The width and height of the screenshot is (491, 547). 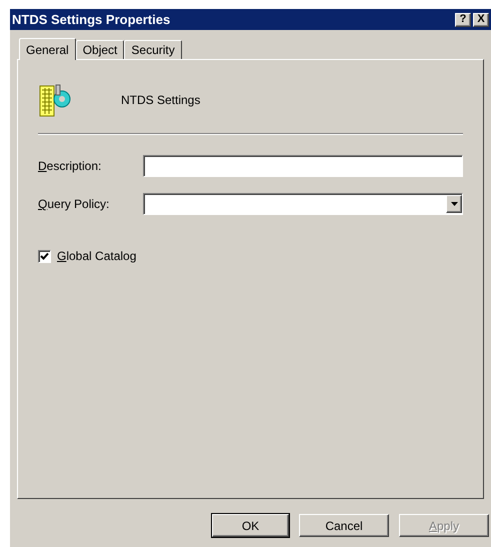 What do you see at coordinates (153, 49) in the screenshot?
I see `tab: Security` at bounding box center [153, 49].